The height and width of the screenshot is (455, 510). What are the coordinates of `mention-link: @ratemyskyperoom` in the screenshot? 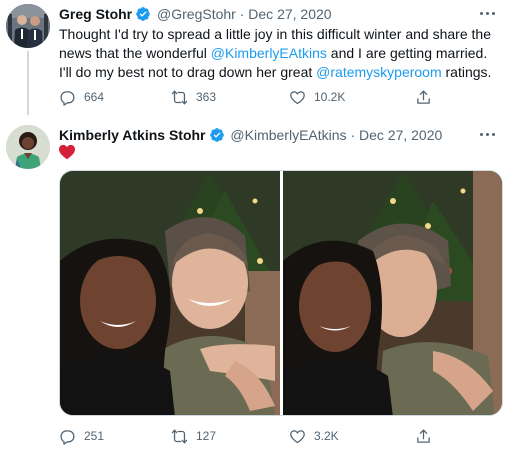 It's located at (378, 72).